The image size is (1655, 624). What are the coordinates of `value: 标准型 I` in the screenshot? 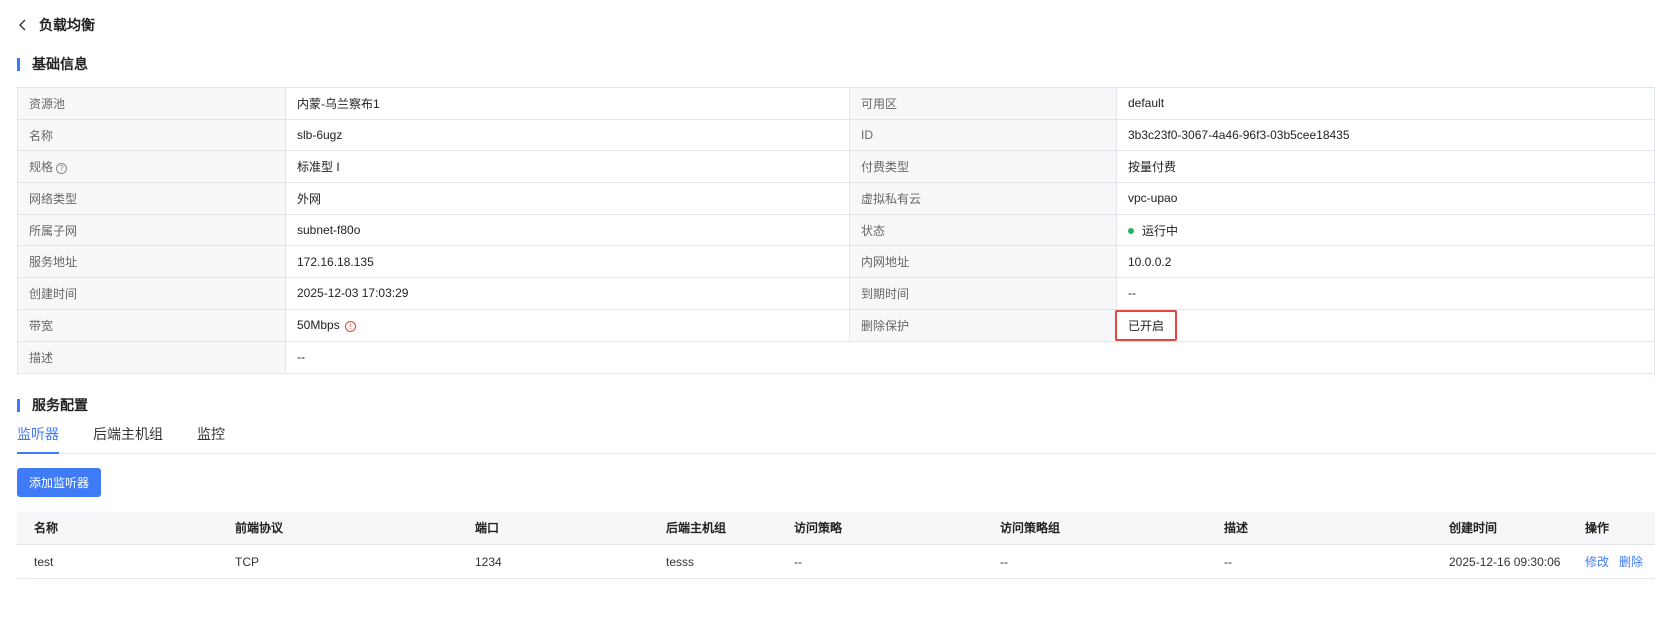 It's located at (567, 167).